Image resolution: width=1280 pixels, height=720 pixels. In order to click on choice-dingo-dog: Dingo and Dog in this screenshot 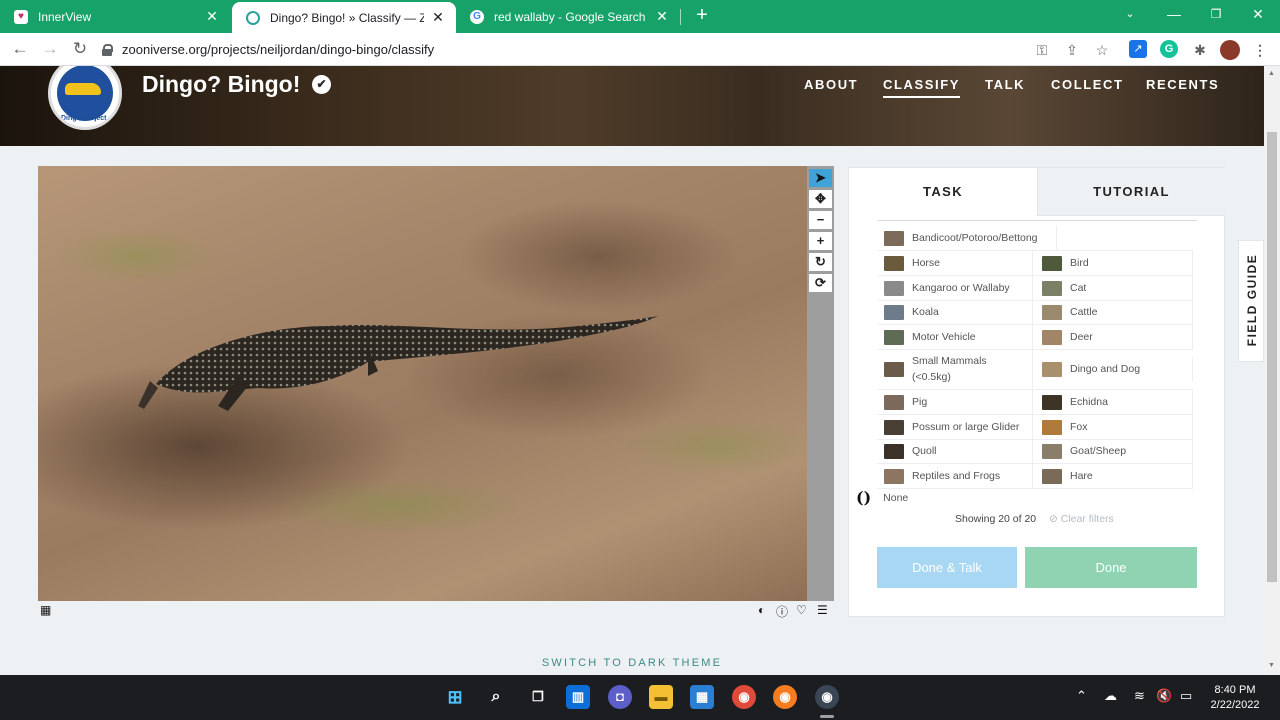, I will do `click(1114, 369)`.